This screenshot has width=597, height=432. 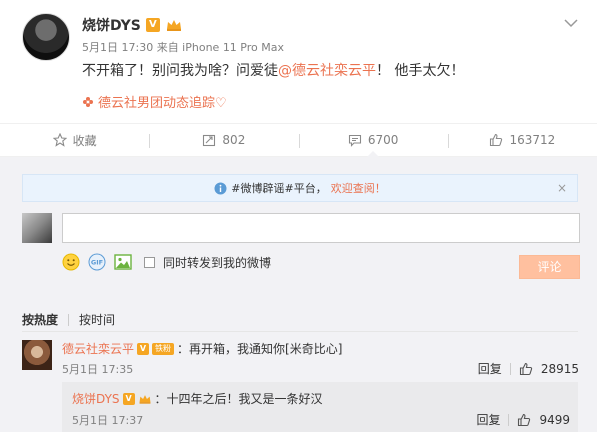 What do you see at coordinates (98, 369) in the screenshot?
I see `comment-time: 5月1日 17:35` at bounding box center [98, 369].